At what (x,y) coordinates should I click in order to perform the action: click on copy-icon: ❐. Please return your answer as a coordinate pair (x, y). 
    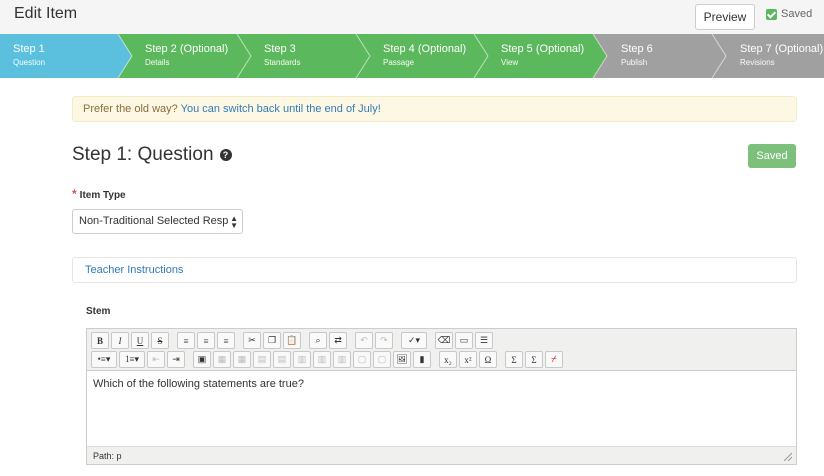
    Looking at the image, I should click on (272, 340).